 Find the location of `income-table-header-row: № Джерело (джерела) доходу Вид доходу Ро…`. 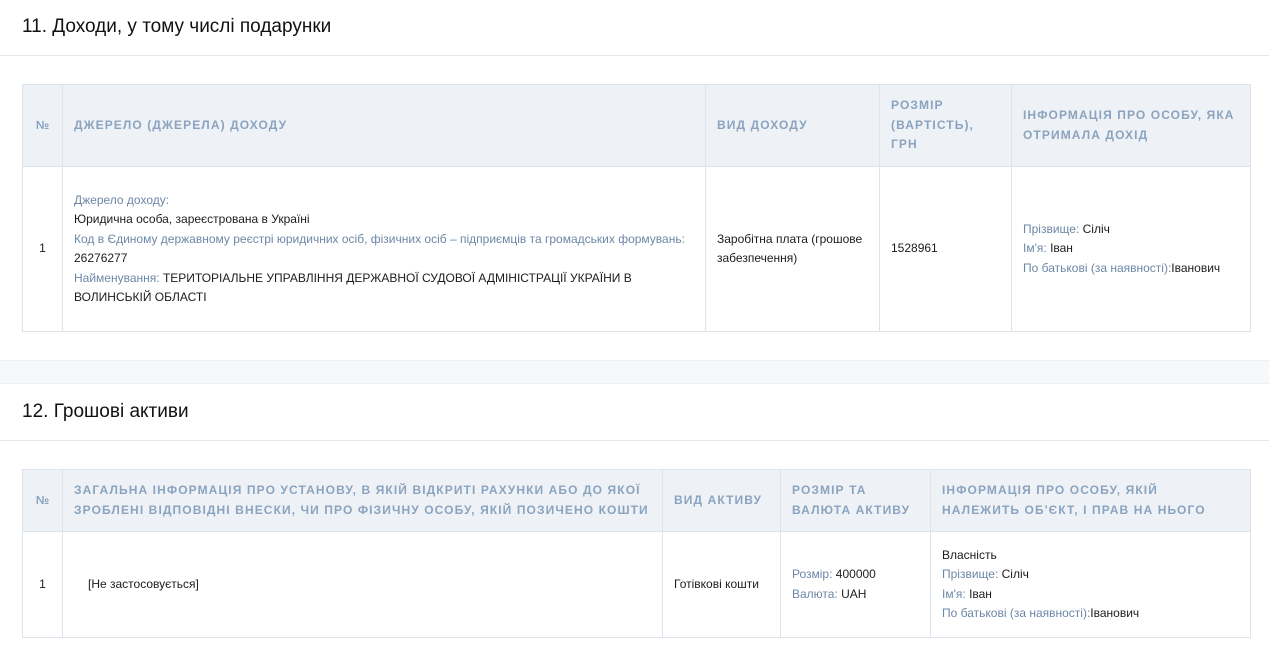

income-table-header-row: № Джерело (джерела) доходу Вид доходу Ро… is located at coordinates (636, 125).